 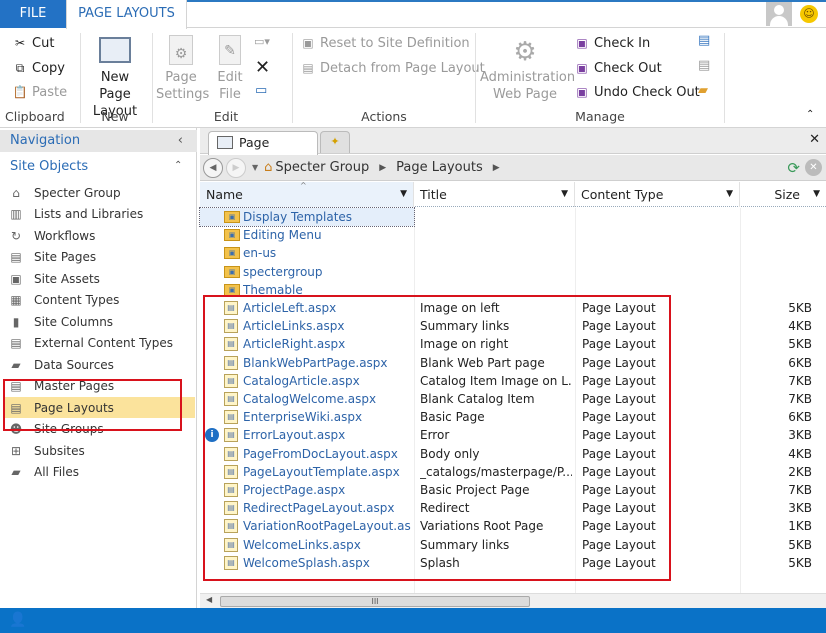 What do you see at coordinates (115, 116) in the screenshot?
I see `new-group-label: New` at bounding box center [115, 116].